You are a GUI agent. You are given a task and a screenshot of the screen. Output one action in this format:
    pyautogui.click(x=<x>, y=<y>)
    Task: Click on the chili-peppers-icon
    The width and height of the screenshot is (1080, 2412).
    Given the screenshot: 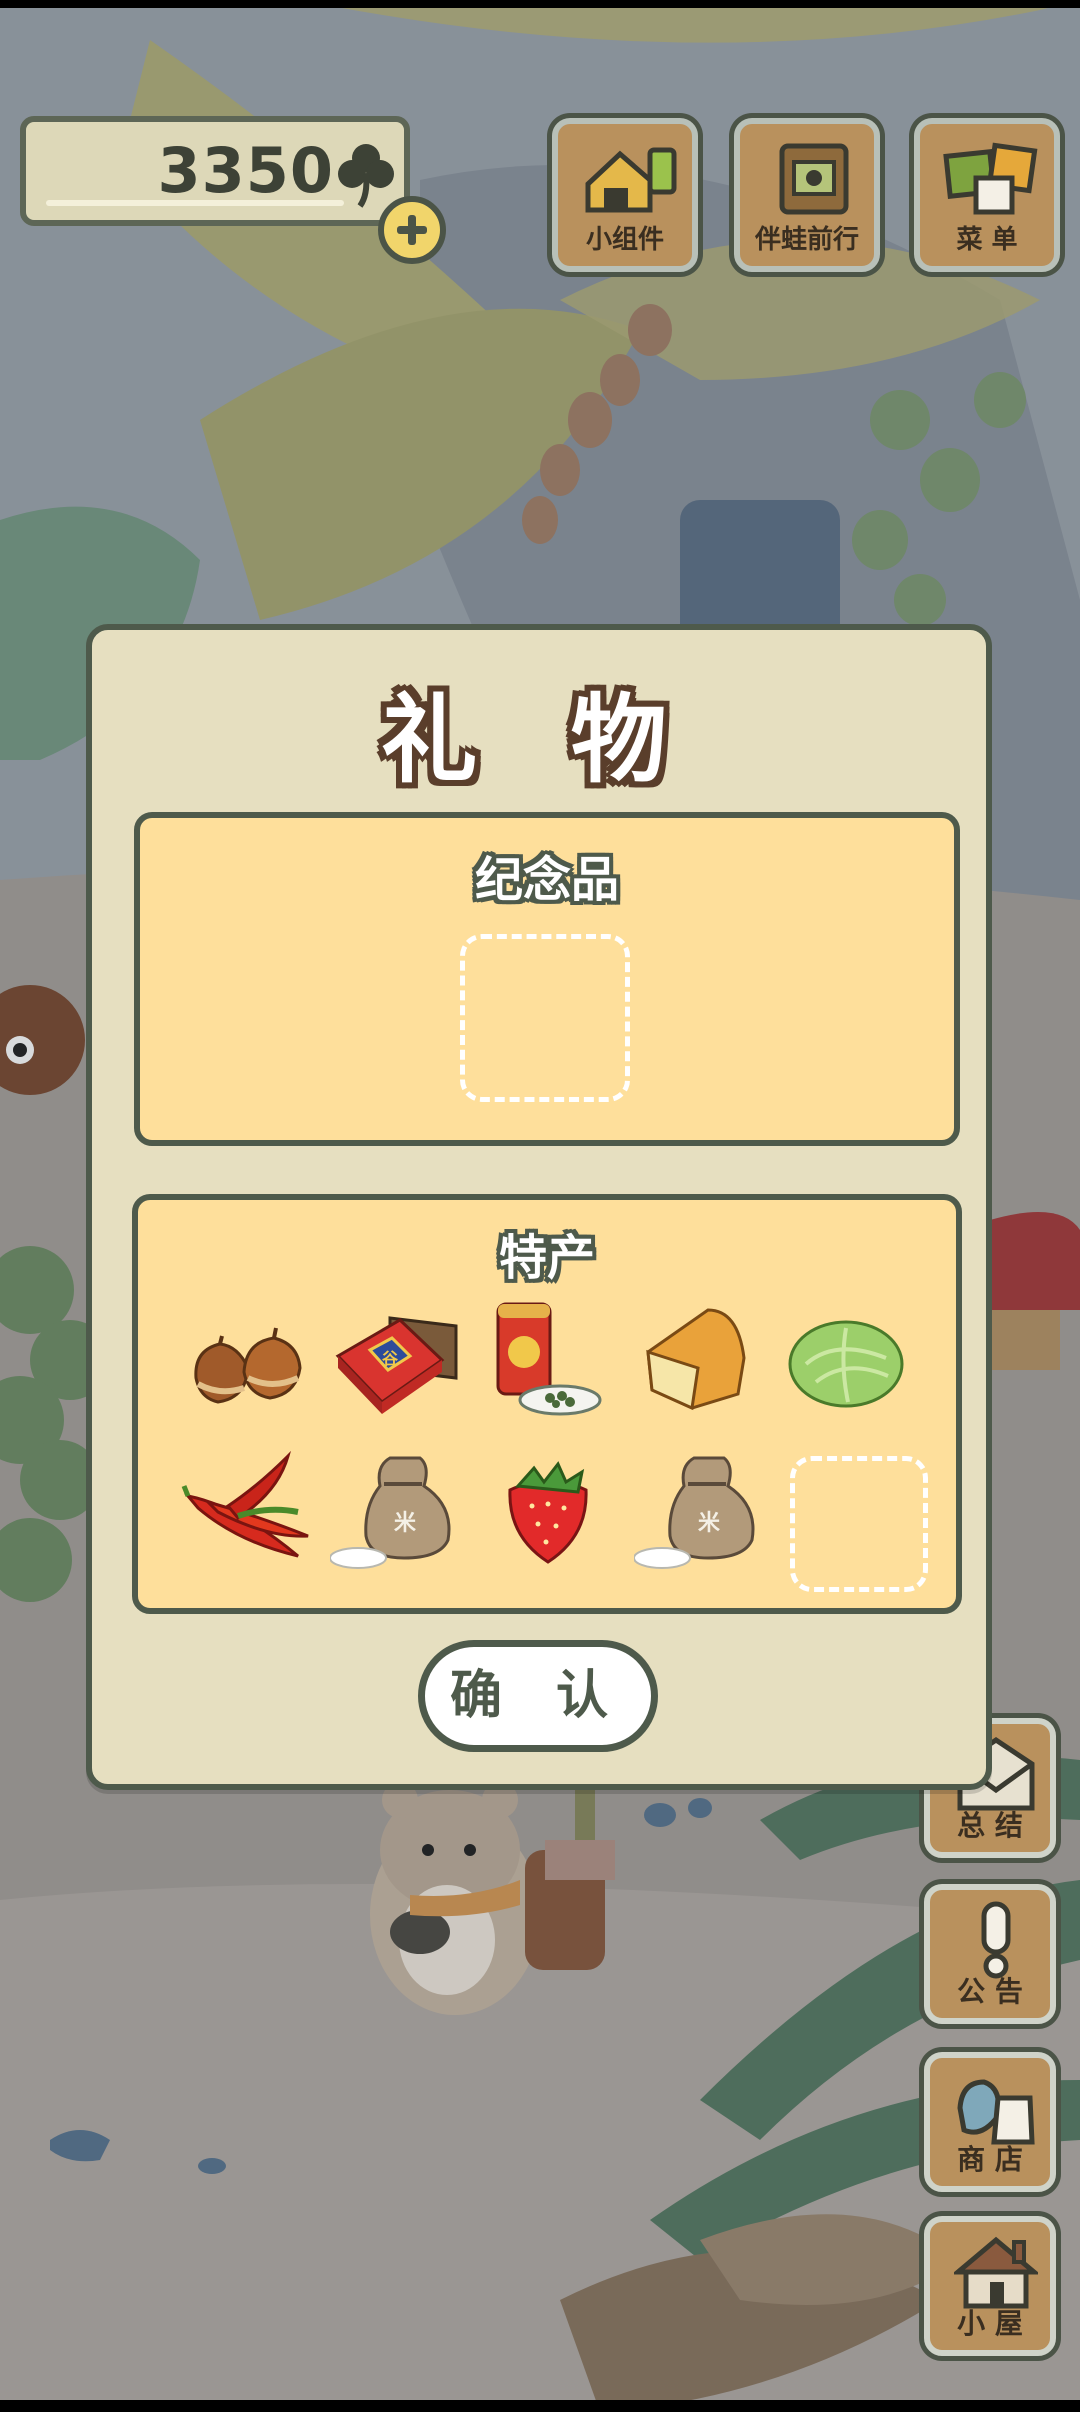 What is the action you would take?
    pyautogui.click(x=245, y=1504)
    